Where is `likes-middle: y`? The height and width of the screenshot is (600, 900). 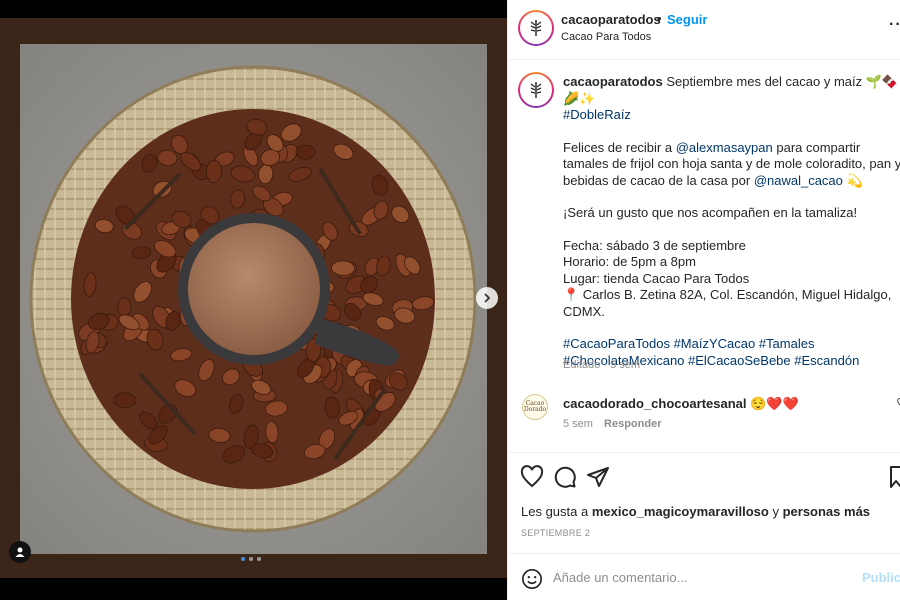
likes-middle: y is located at coordinates (775, 511).